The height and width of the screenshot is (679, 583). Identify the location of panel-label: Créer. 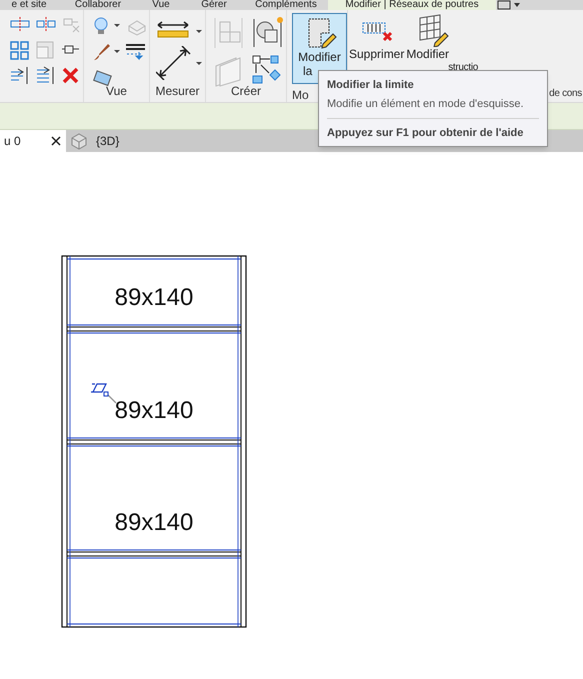
(246, 91).